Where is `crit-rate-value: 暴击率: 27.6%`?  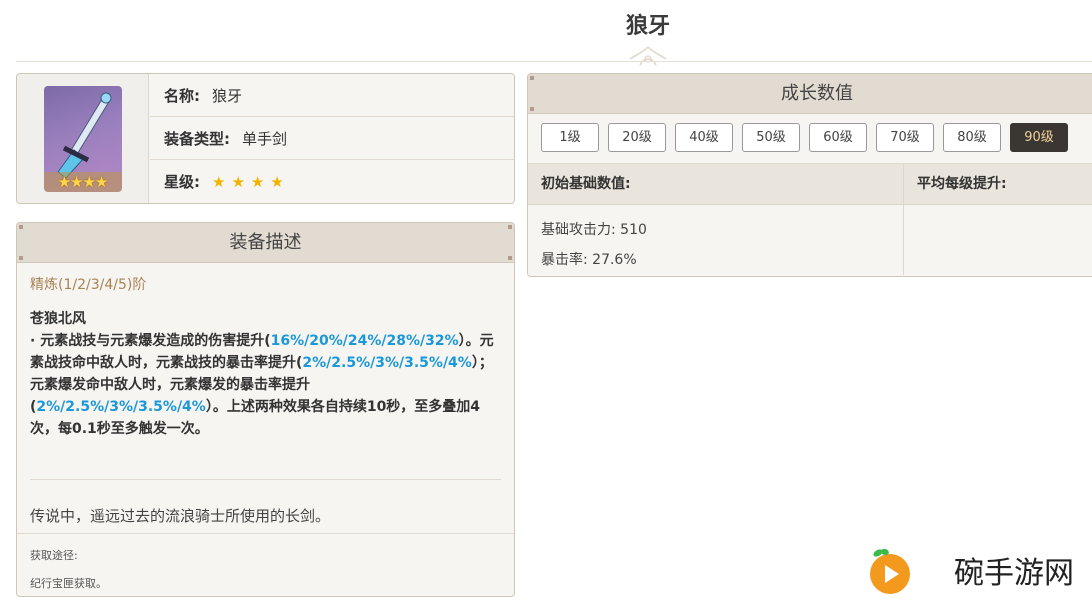
crit-rate-value: 暴击率: 27.6% is located at coordinates (589, 260).